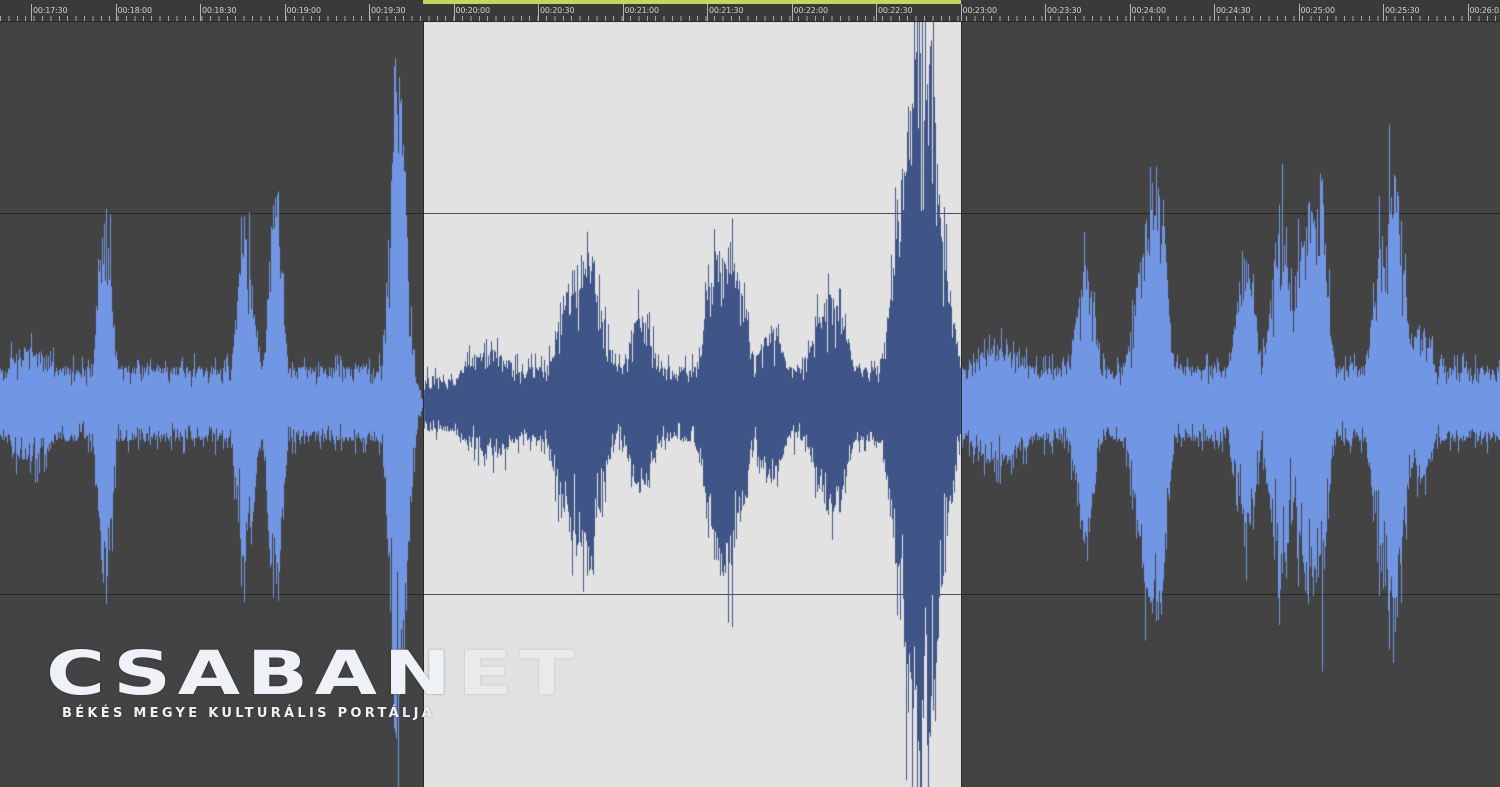 This screenshot has width=1500, height=787. Describe the element at coordinates (1484, 10) in the screenshot. I see `ruler-time-label: 00:26:0` at that location.